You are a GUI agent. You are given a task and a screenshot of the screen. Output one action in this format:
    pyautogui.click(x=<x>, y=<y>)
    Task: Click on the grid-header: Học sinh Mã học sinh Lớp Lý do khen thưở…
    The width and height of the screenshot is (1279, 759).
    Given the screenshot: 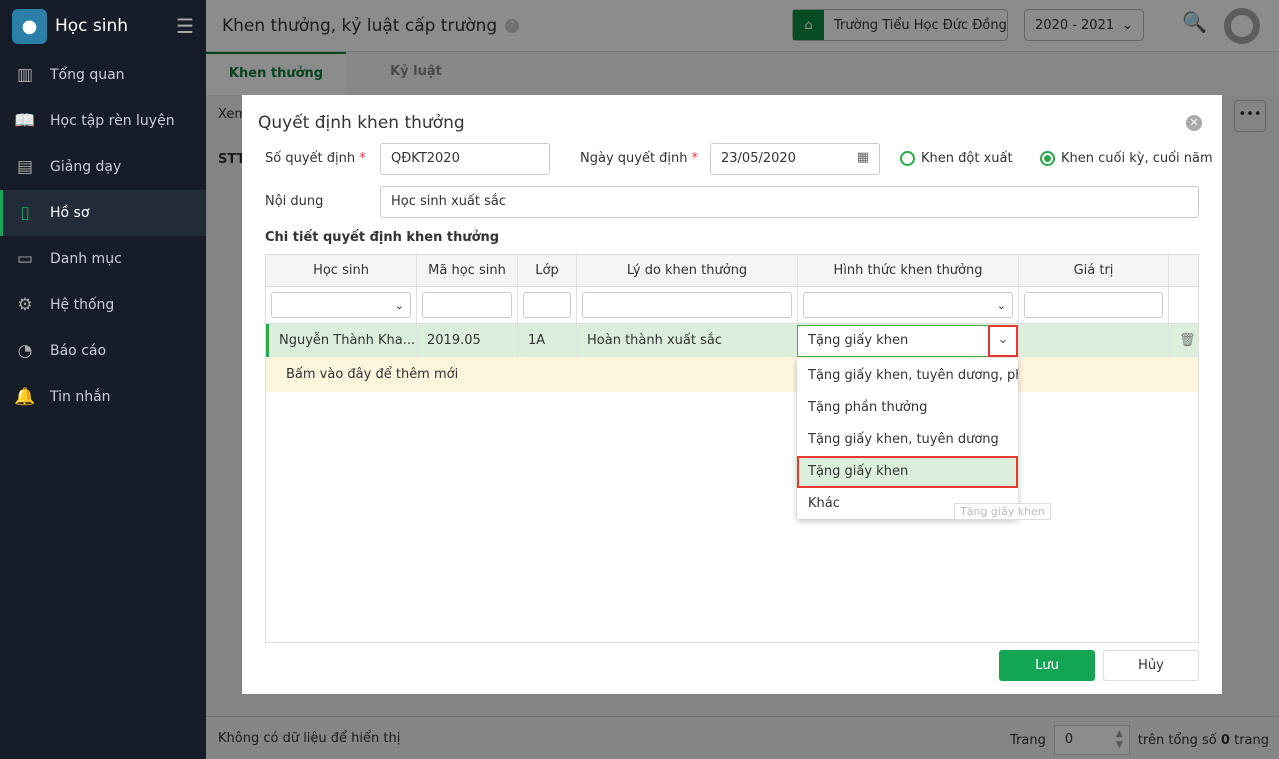 What is the action you would take?
    pyautogui.click(x=732, y=271)
    